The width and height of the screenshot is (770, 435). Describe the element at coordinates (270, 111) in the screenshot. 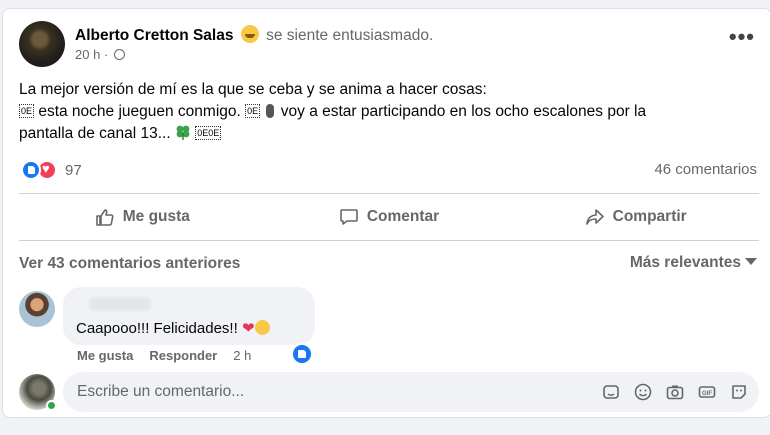

I see `microphone-icon` at that location.